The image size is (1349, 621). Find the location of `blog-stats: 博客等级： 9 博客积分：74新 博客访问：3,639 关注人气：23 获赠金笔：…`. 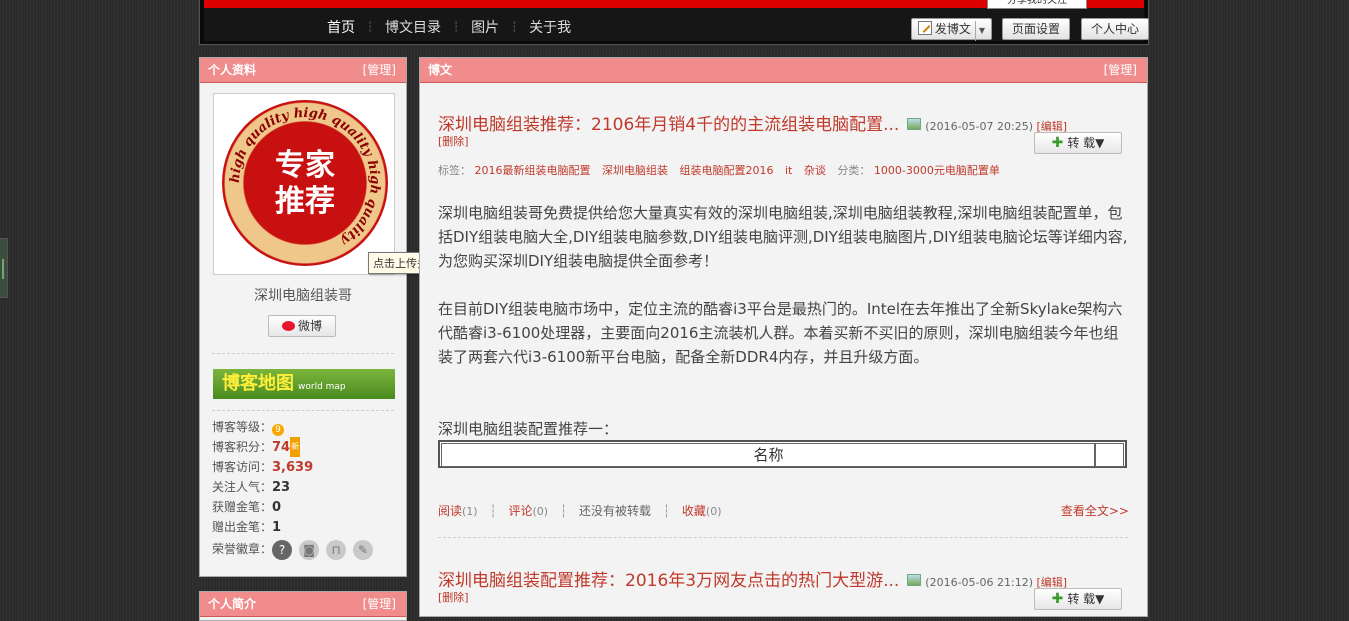

blog-stats: 博客等级： 9 博客积分：74新 博客访问：3,639 关注人气：23 获赠金笔：… is located at coordinates (307, 488).